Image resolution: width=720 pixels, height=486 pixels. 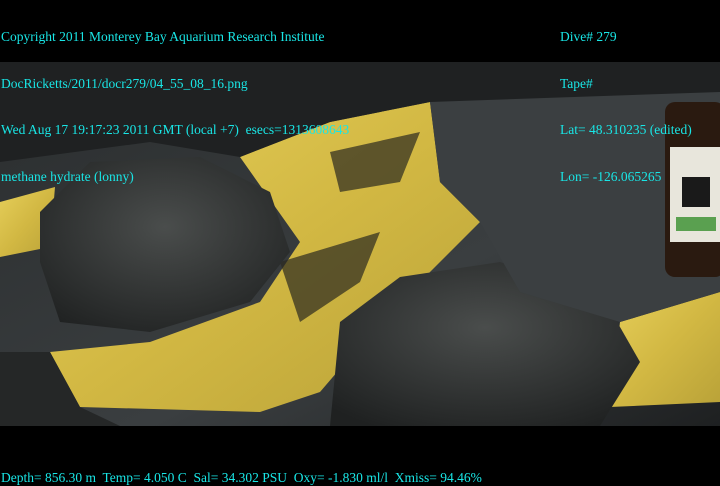 What do you see at coordinates (626, 129) in the screenshot?
I see `latitude: Lat= 48.310235 (edited)` at bounding box center [626, 129].